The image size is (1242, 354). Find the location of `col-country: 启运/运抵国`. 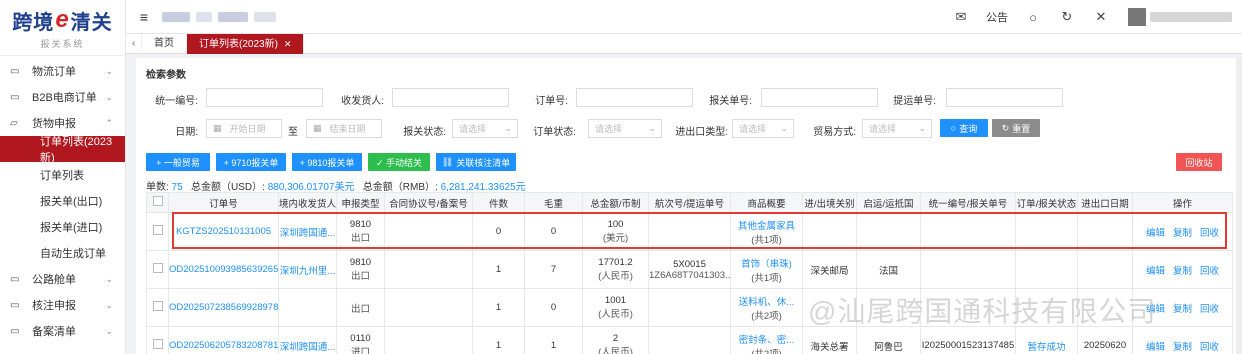

col-country: 启运/运抵国 is located at coordinates (888, 202).